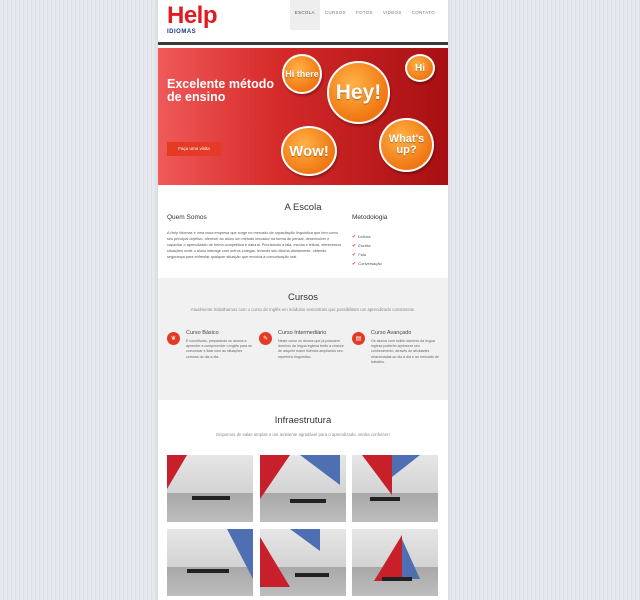  I want to click on metodologia-list: ✔ Leitura ✔ Escrita ✔ Fala ✔ Conversação, so click(367, 250).